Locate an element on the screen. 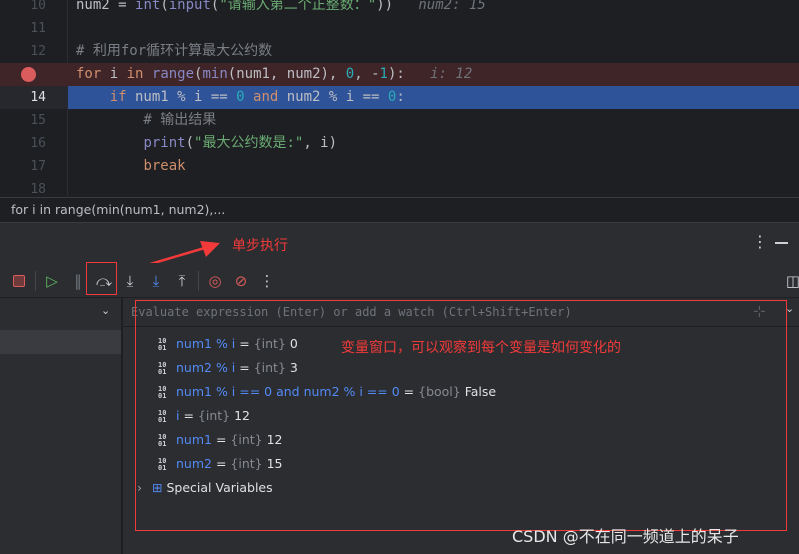  line-number: 11 is located at coordinates (38, 28).